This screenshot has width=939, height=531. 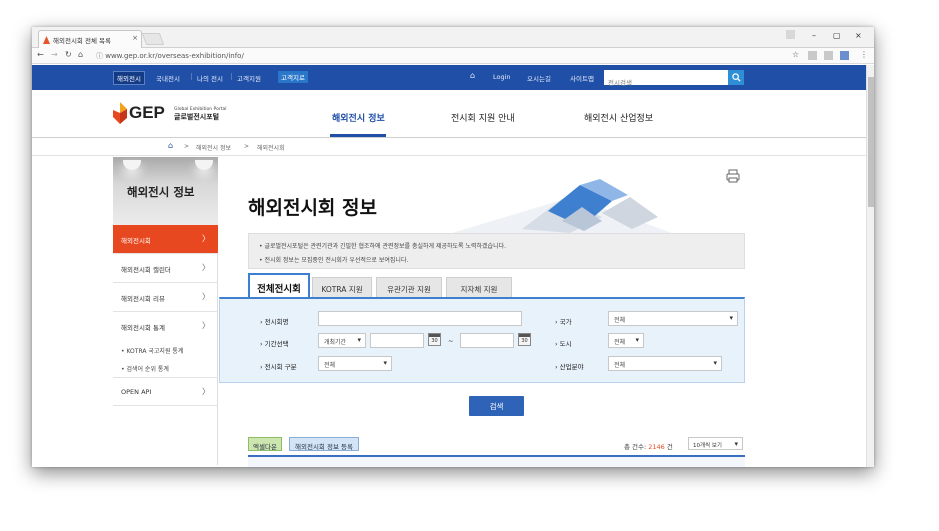 I want to click on count-value: 2146, so click(x=656, y=447).